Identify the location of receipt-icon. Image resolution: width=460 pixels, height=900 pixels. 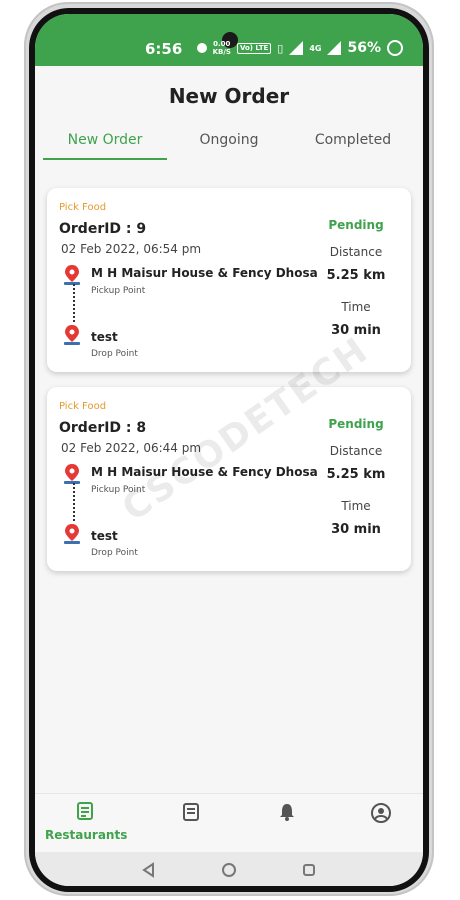
(191, 812).